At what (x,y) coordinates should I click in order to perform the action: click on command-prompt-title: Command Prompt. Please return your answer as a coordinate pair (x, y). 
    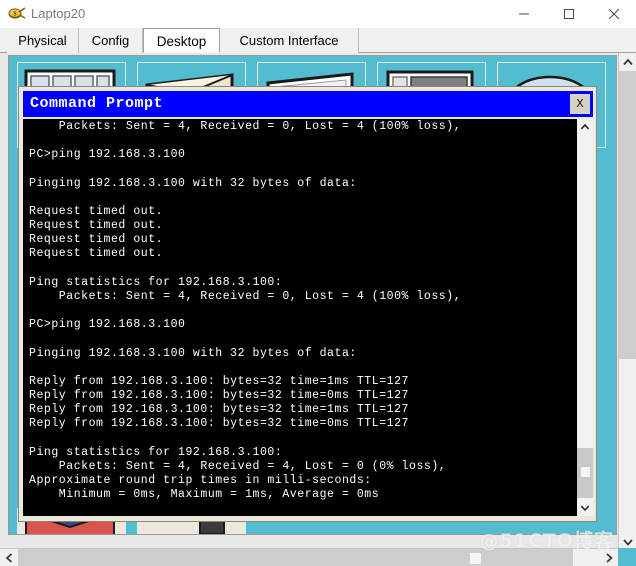
    Looking at the image, I should click on (97, 103).